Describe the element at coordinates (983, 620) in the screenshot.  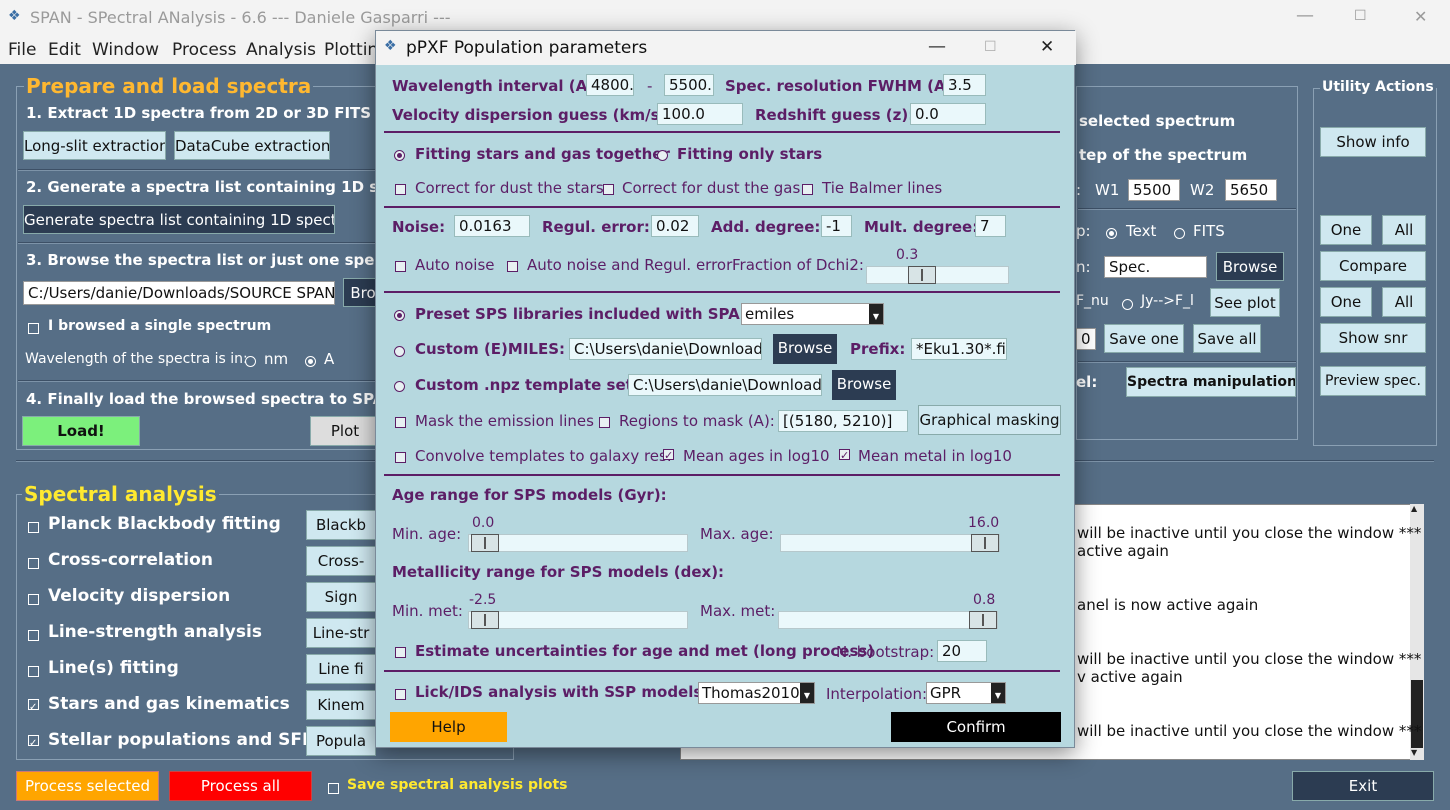
I see `max-met-slider-thumb` at that location.